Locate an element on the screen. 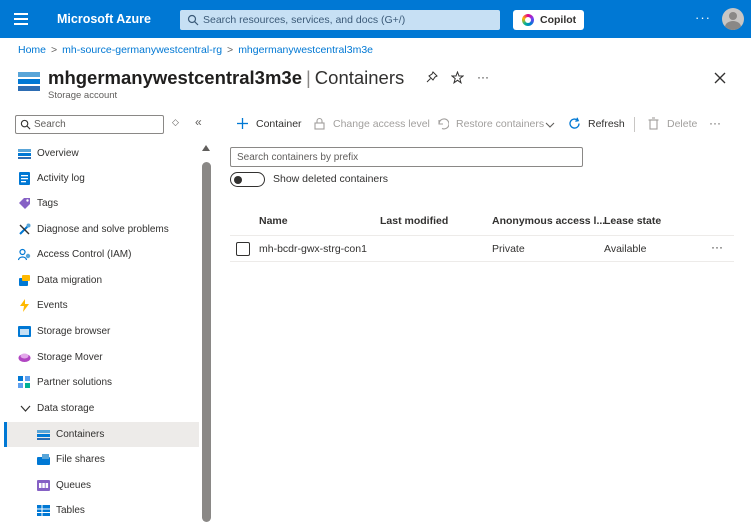 The width and height of the screenshot is (751, 522). restore-containers-button: Restore containers is located at coordinates (497, 125).